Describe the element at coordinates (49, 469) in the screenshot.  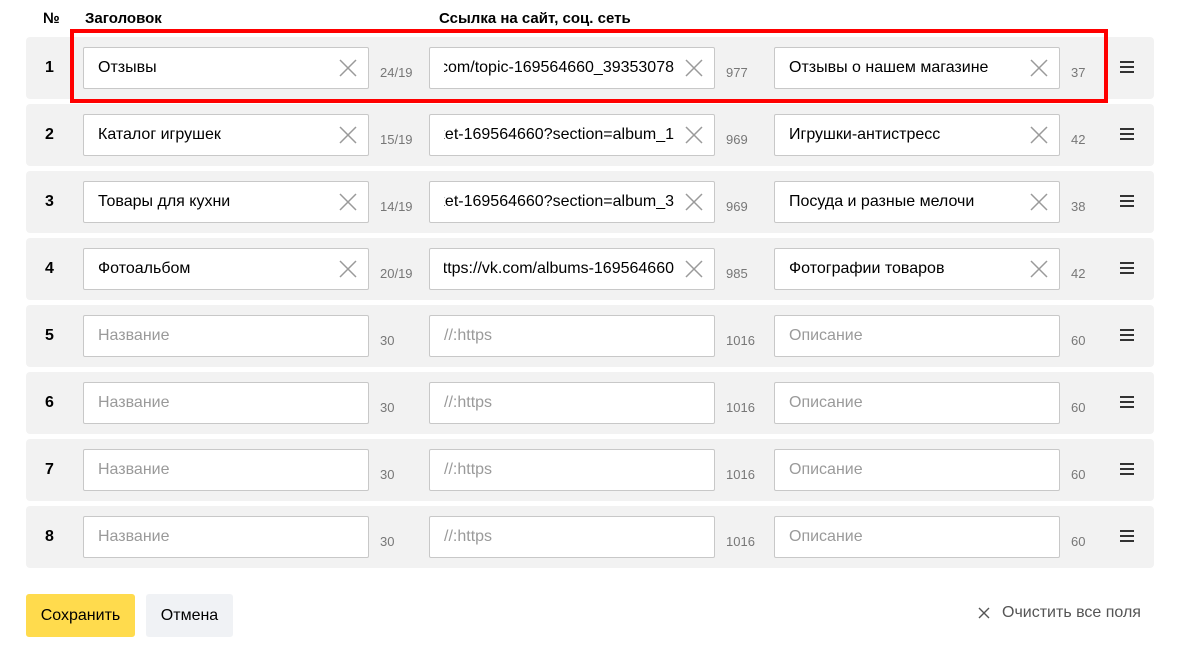
I see `row-number: 7` at that location.